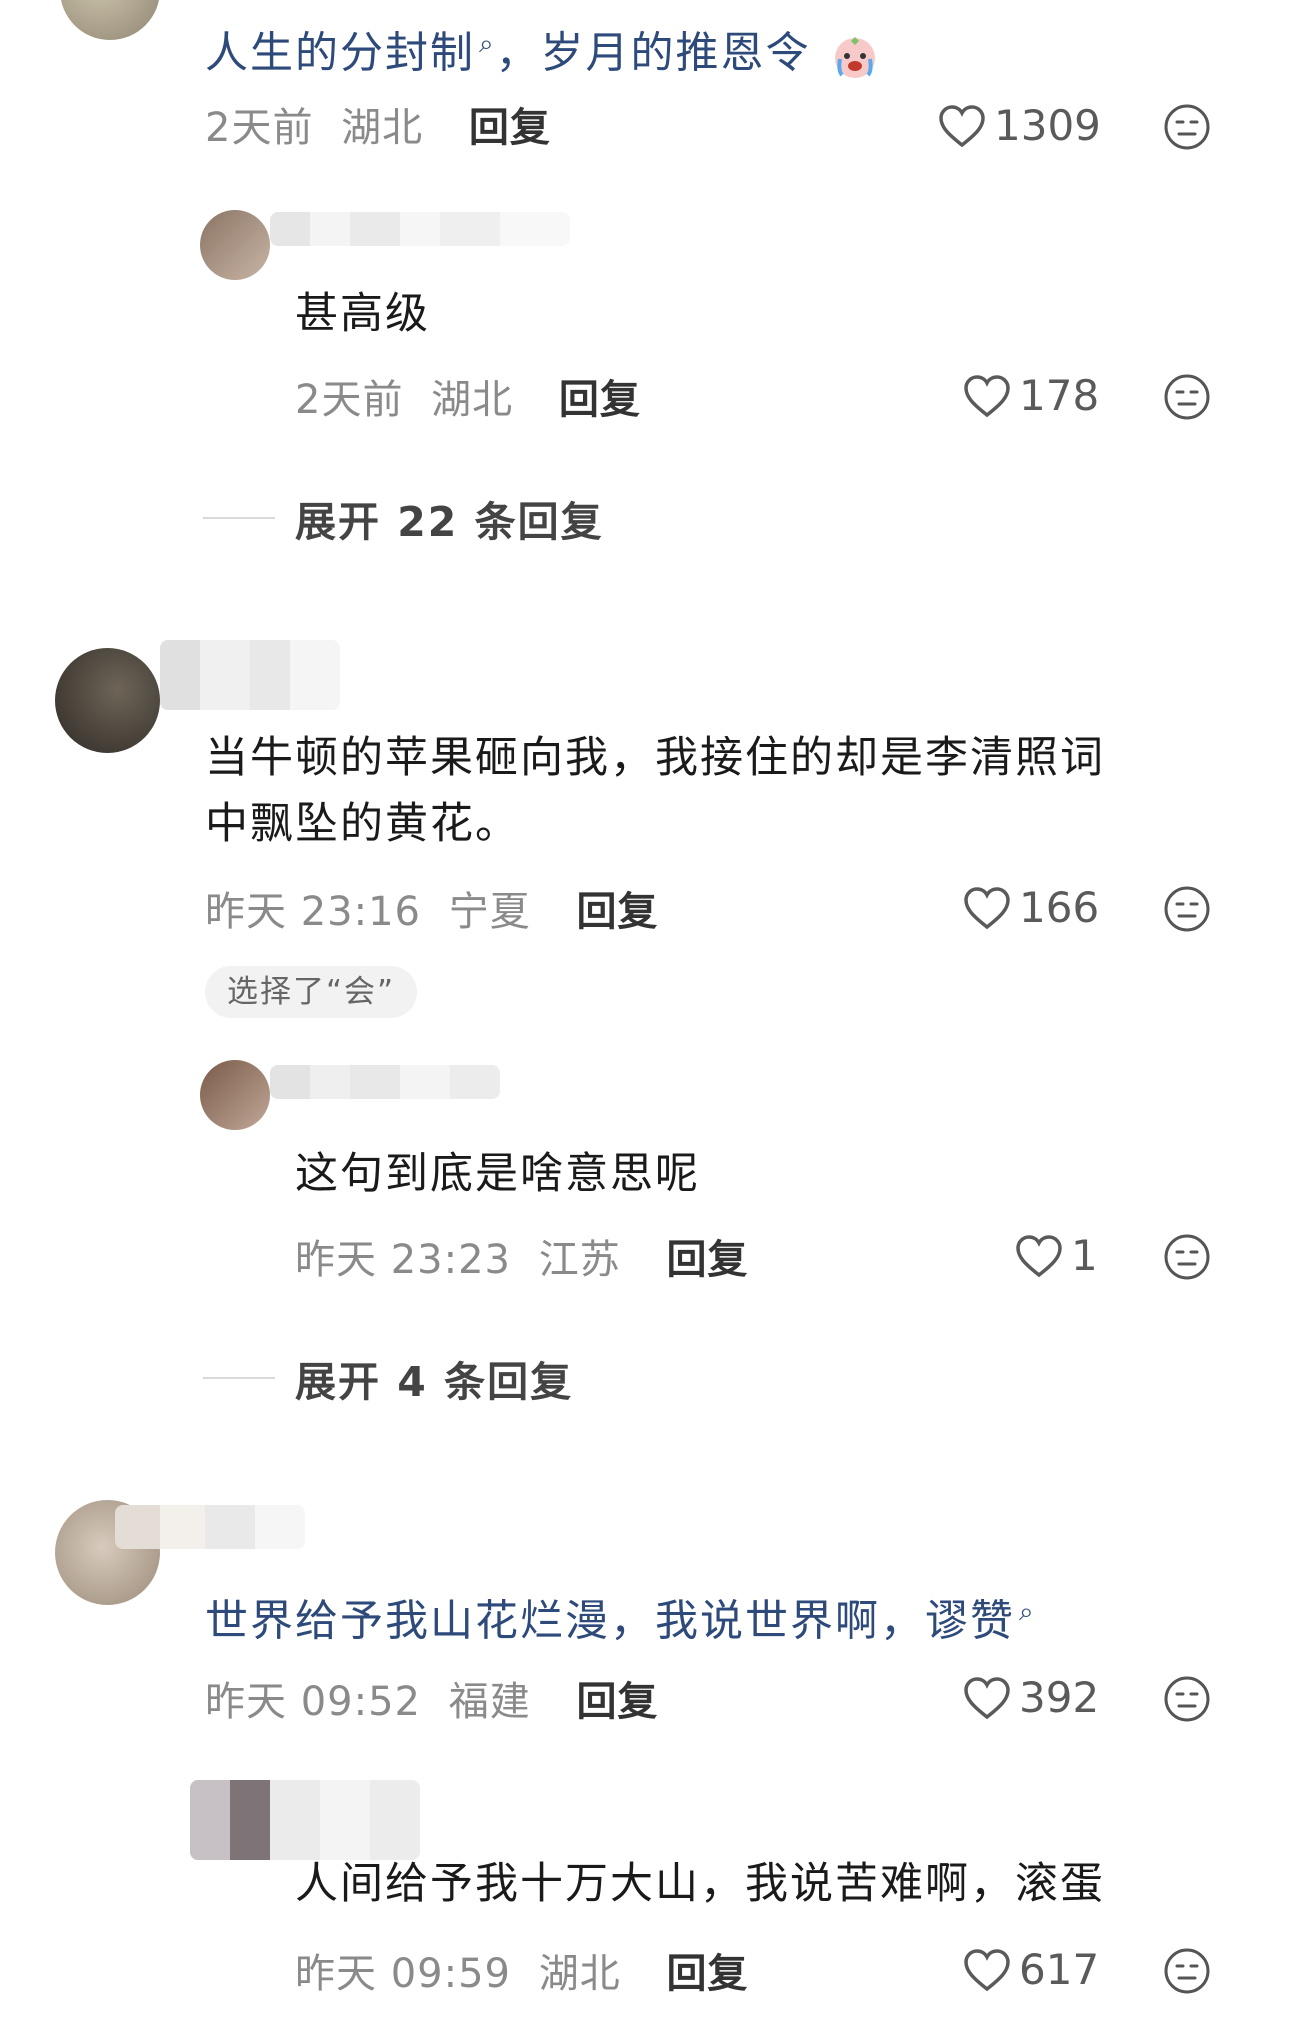  What do you see at coordinates (1084, 1255) in the screenshot?
I see `like-count: 1` at bounding box center [1084, 1255].